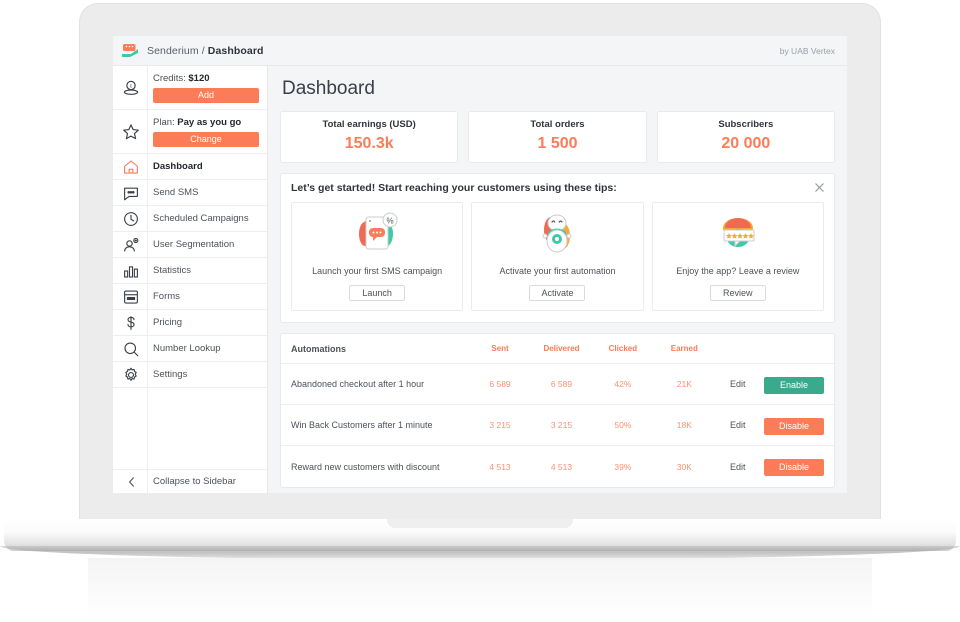 The width and height of the screenshot is (960, 622). I want to click on sidebar-item-label: Send SMS, so click(176, 192).